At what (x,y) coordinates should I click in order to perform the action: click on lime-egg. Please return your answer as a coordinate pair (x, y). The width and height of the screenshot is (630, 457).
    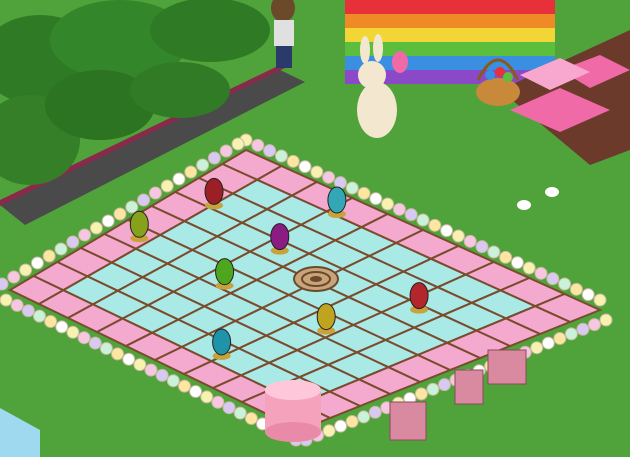
    Looking at the image, I should click on (225, 274).